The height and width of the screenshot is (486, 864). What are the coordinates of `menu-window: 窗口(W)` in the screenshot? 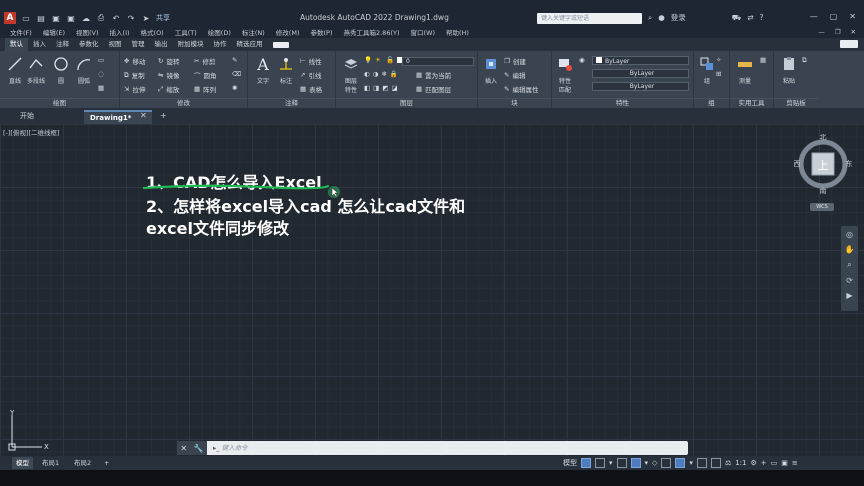 It's located at (423, 32).